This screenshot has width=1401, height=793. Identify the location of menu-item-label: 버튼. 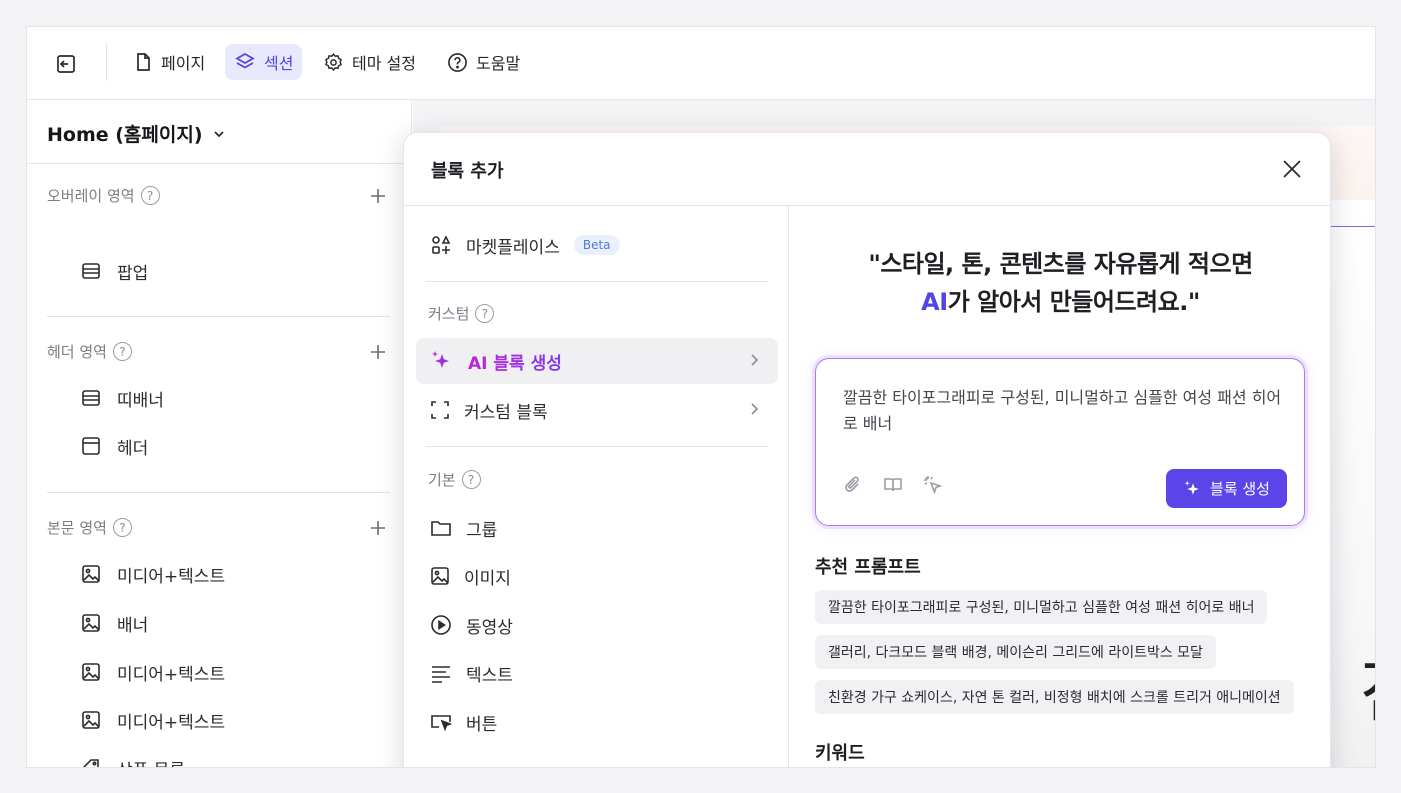
(482, 724).